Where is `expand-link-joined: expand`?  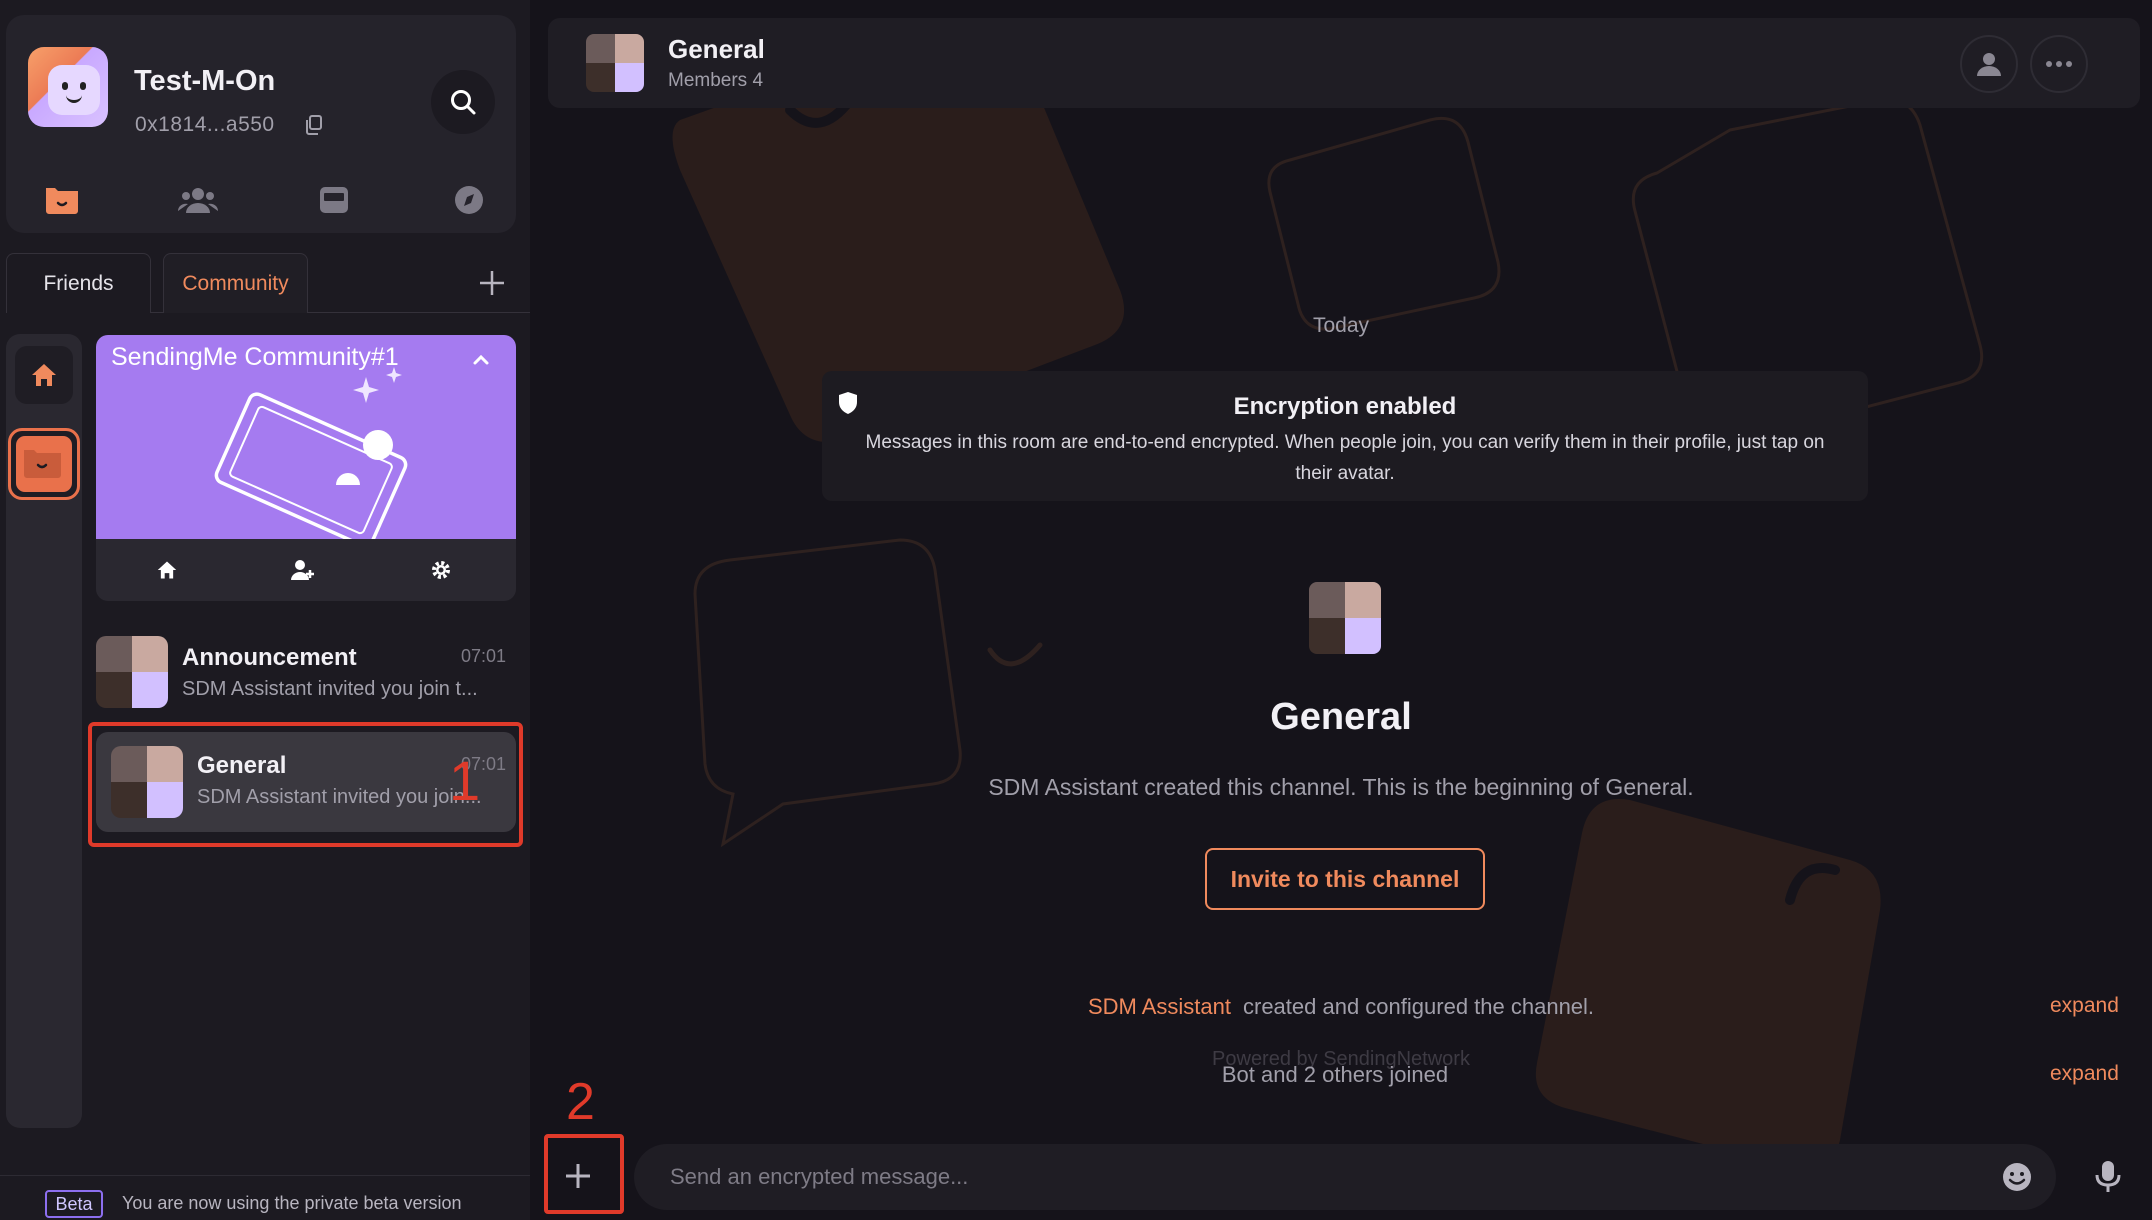
expand-link-joined: expand is located at coordinates (2084, 1074).